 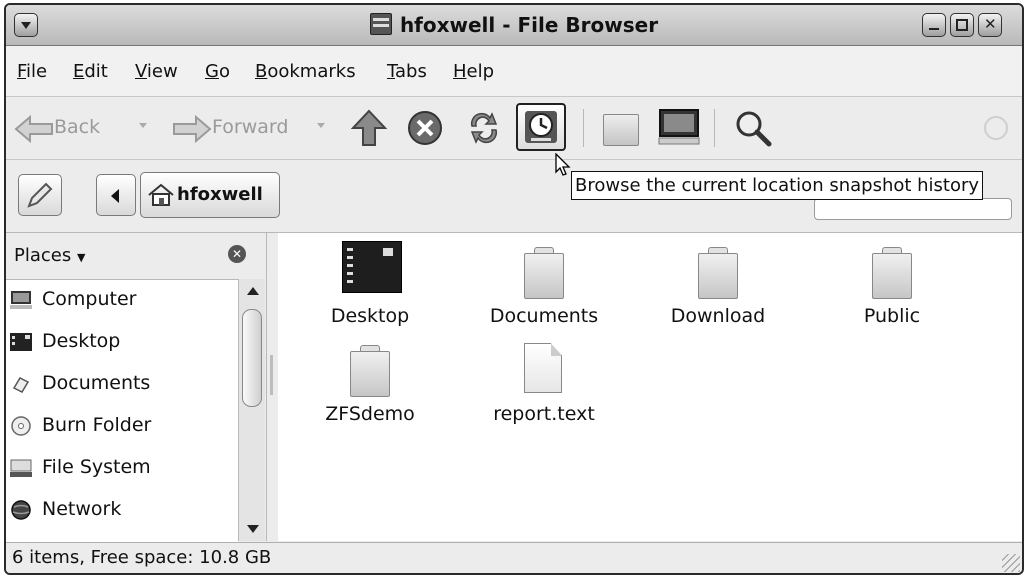 I want to click on menu-help-label: elp, so click(x=480, y=71).